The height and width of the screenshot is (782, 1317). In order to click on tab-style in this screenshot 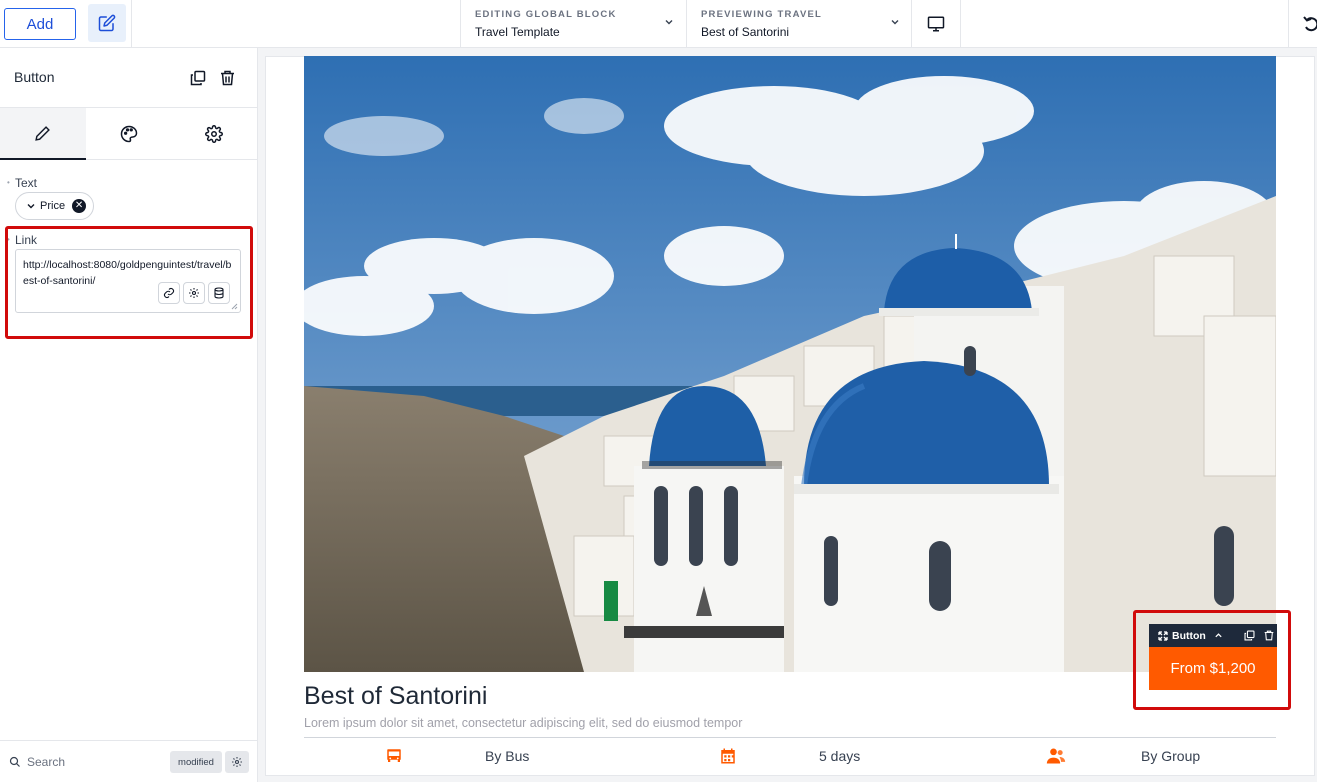, I will do `click(129, 134)`.